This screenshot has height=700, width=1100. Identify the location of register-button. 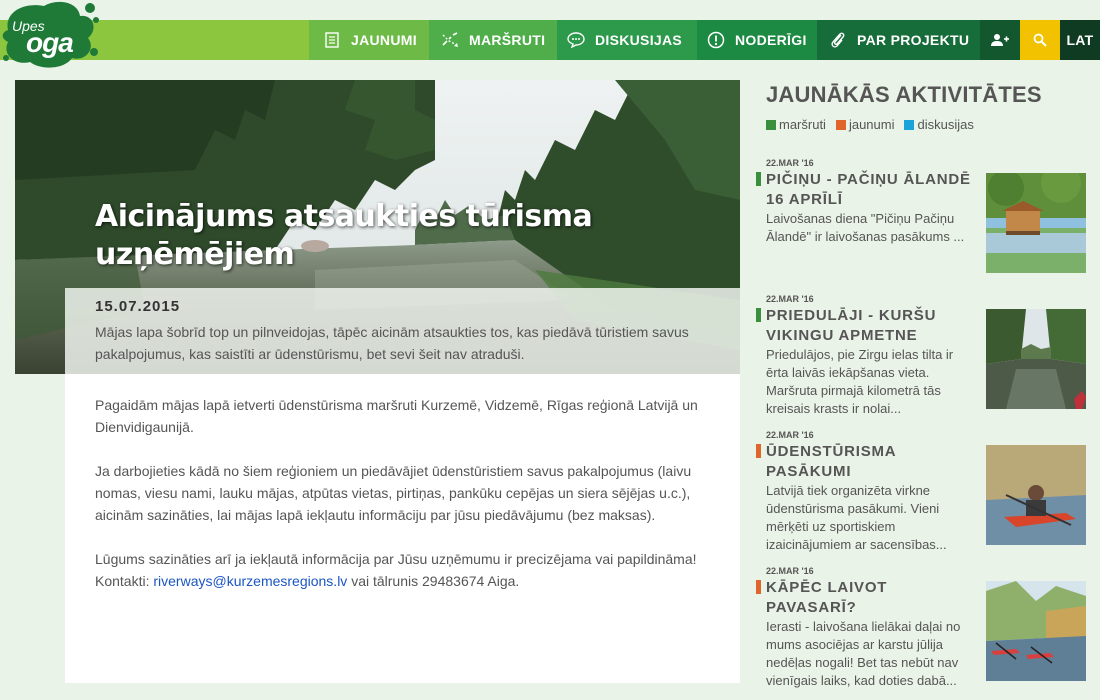
(1000, 40).